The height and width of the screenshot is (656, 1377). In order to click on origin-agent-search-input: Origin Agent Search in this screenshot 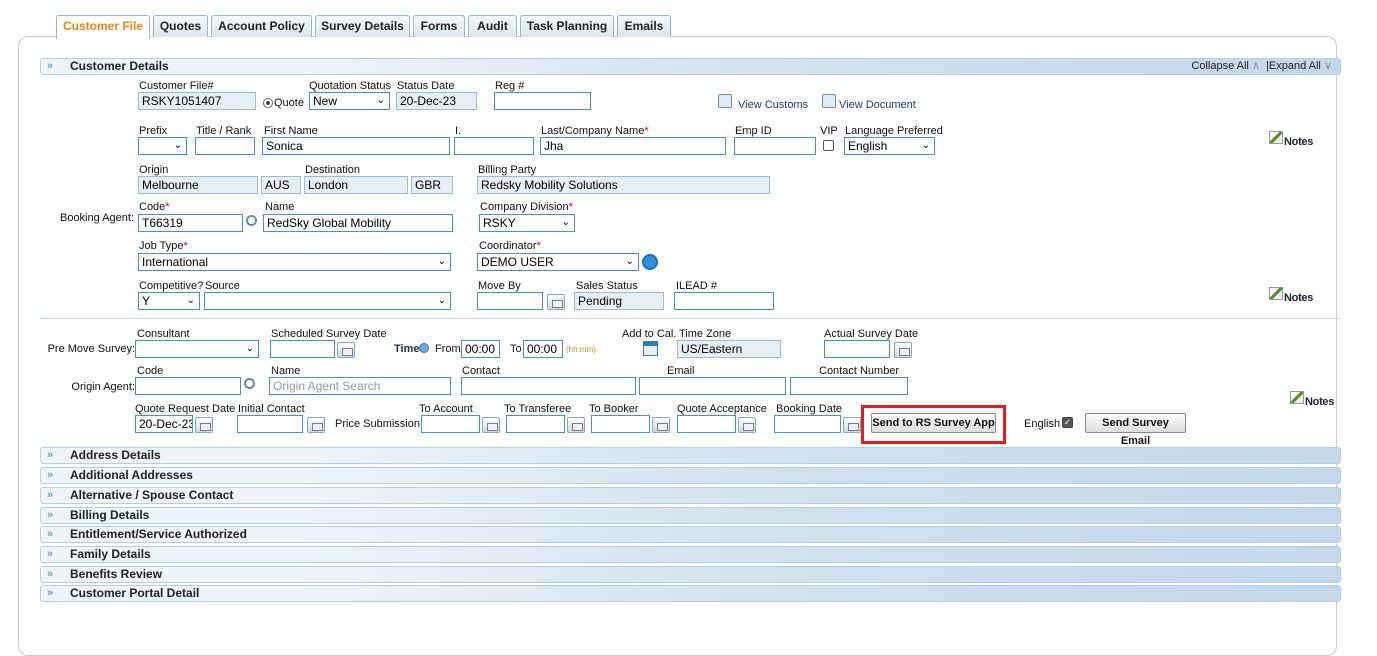, I will do `click(360, 386)`.